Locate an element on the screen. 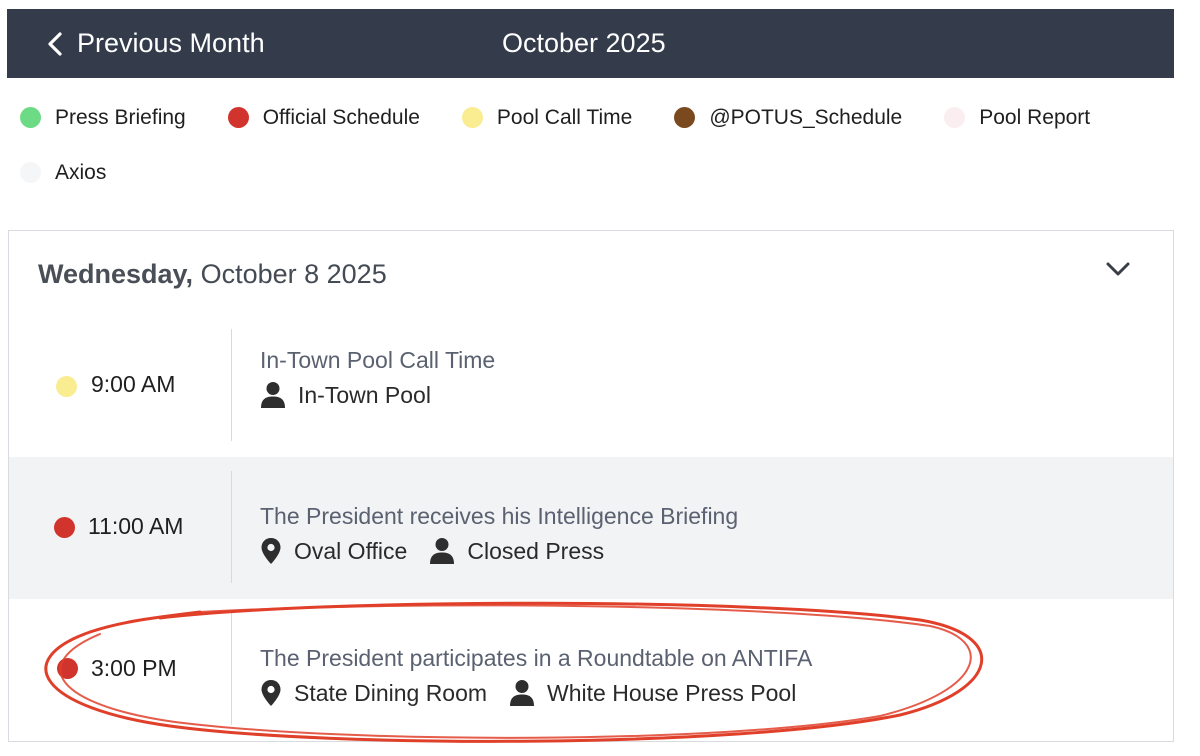 Image resolution: width=1200 pixels, height=756 pixels. month-nav-bar: Previous Month October 2025 is located at coordinates (590, 43).